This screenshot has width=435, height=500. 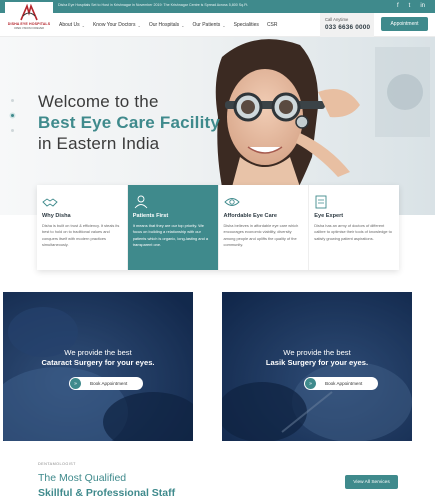 I want to click on nav-item-about-us: About Us ⌄, so click(x=72, y=25).